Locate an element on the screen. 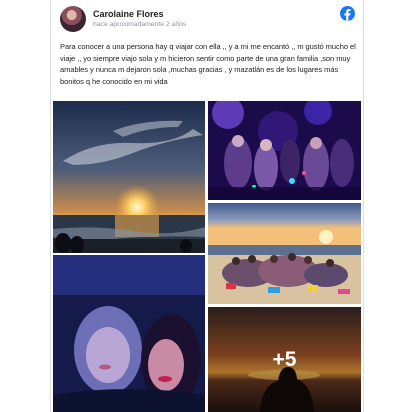 Image resolution: width=412 pixels, height=412 pixels. photo-sunset-beach is located at coordinates (129, 177).